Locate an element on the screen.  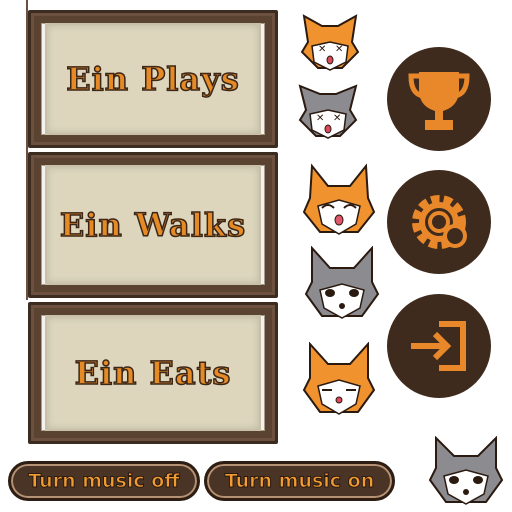
exit-button is located at coordinates (439, 346).